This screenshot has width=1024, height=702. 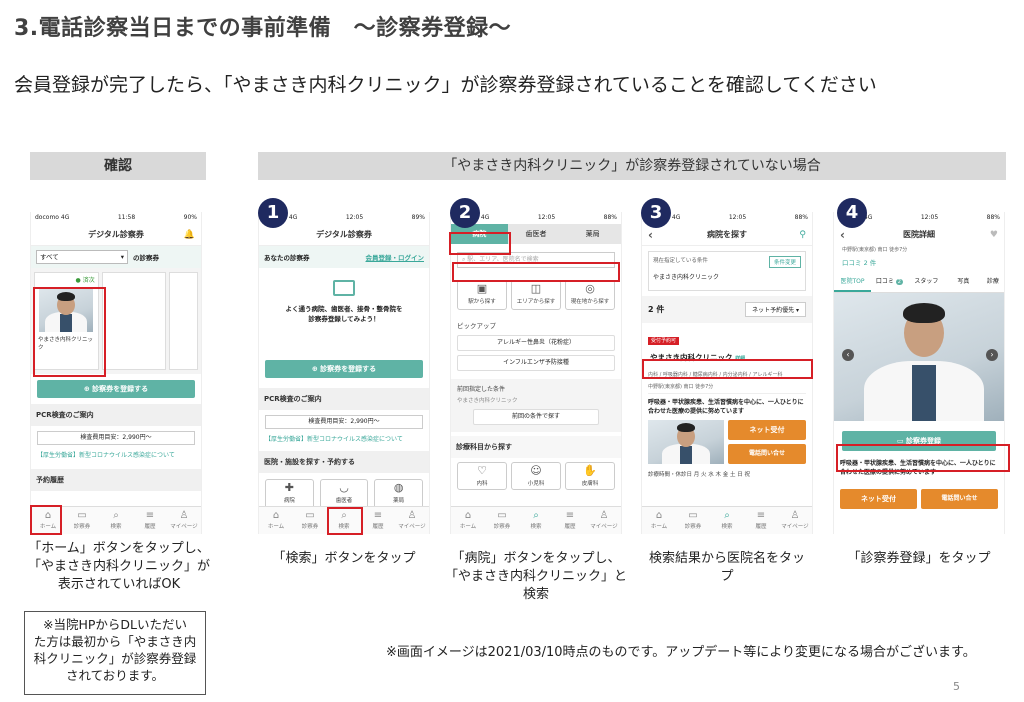 What do you see at coordinates (536, 476) in the screenshot?
I see `dept-pediatrics: ☺ 小児科` at bounding box center [536, 476].